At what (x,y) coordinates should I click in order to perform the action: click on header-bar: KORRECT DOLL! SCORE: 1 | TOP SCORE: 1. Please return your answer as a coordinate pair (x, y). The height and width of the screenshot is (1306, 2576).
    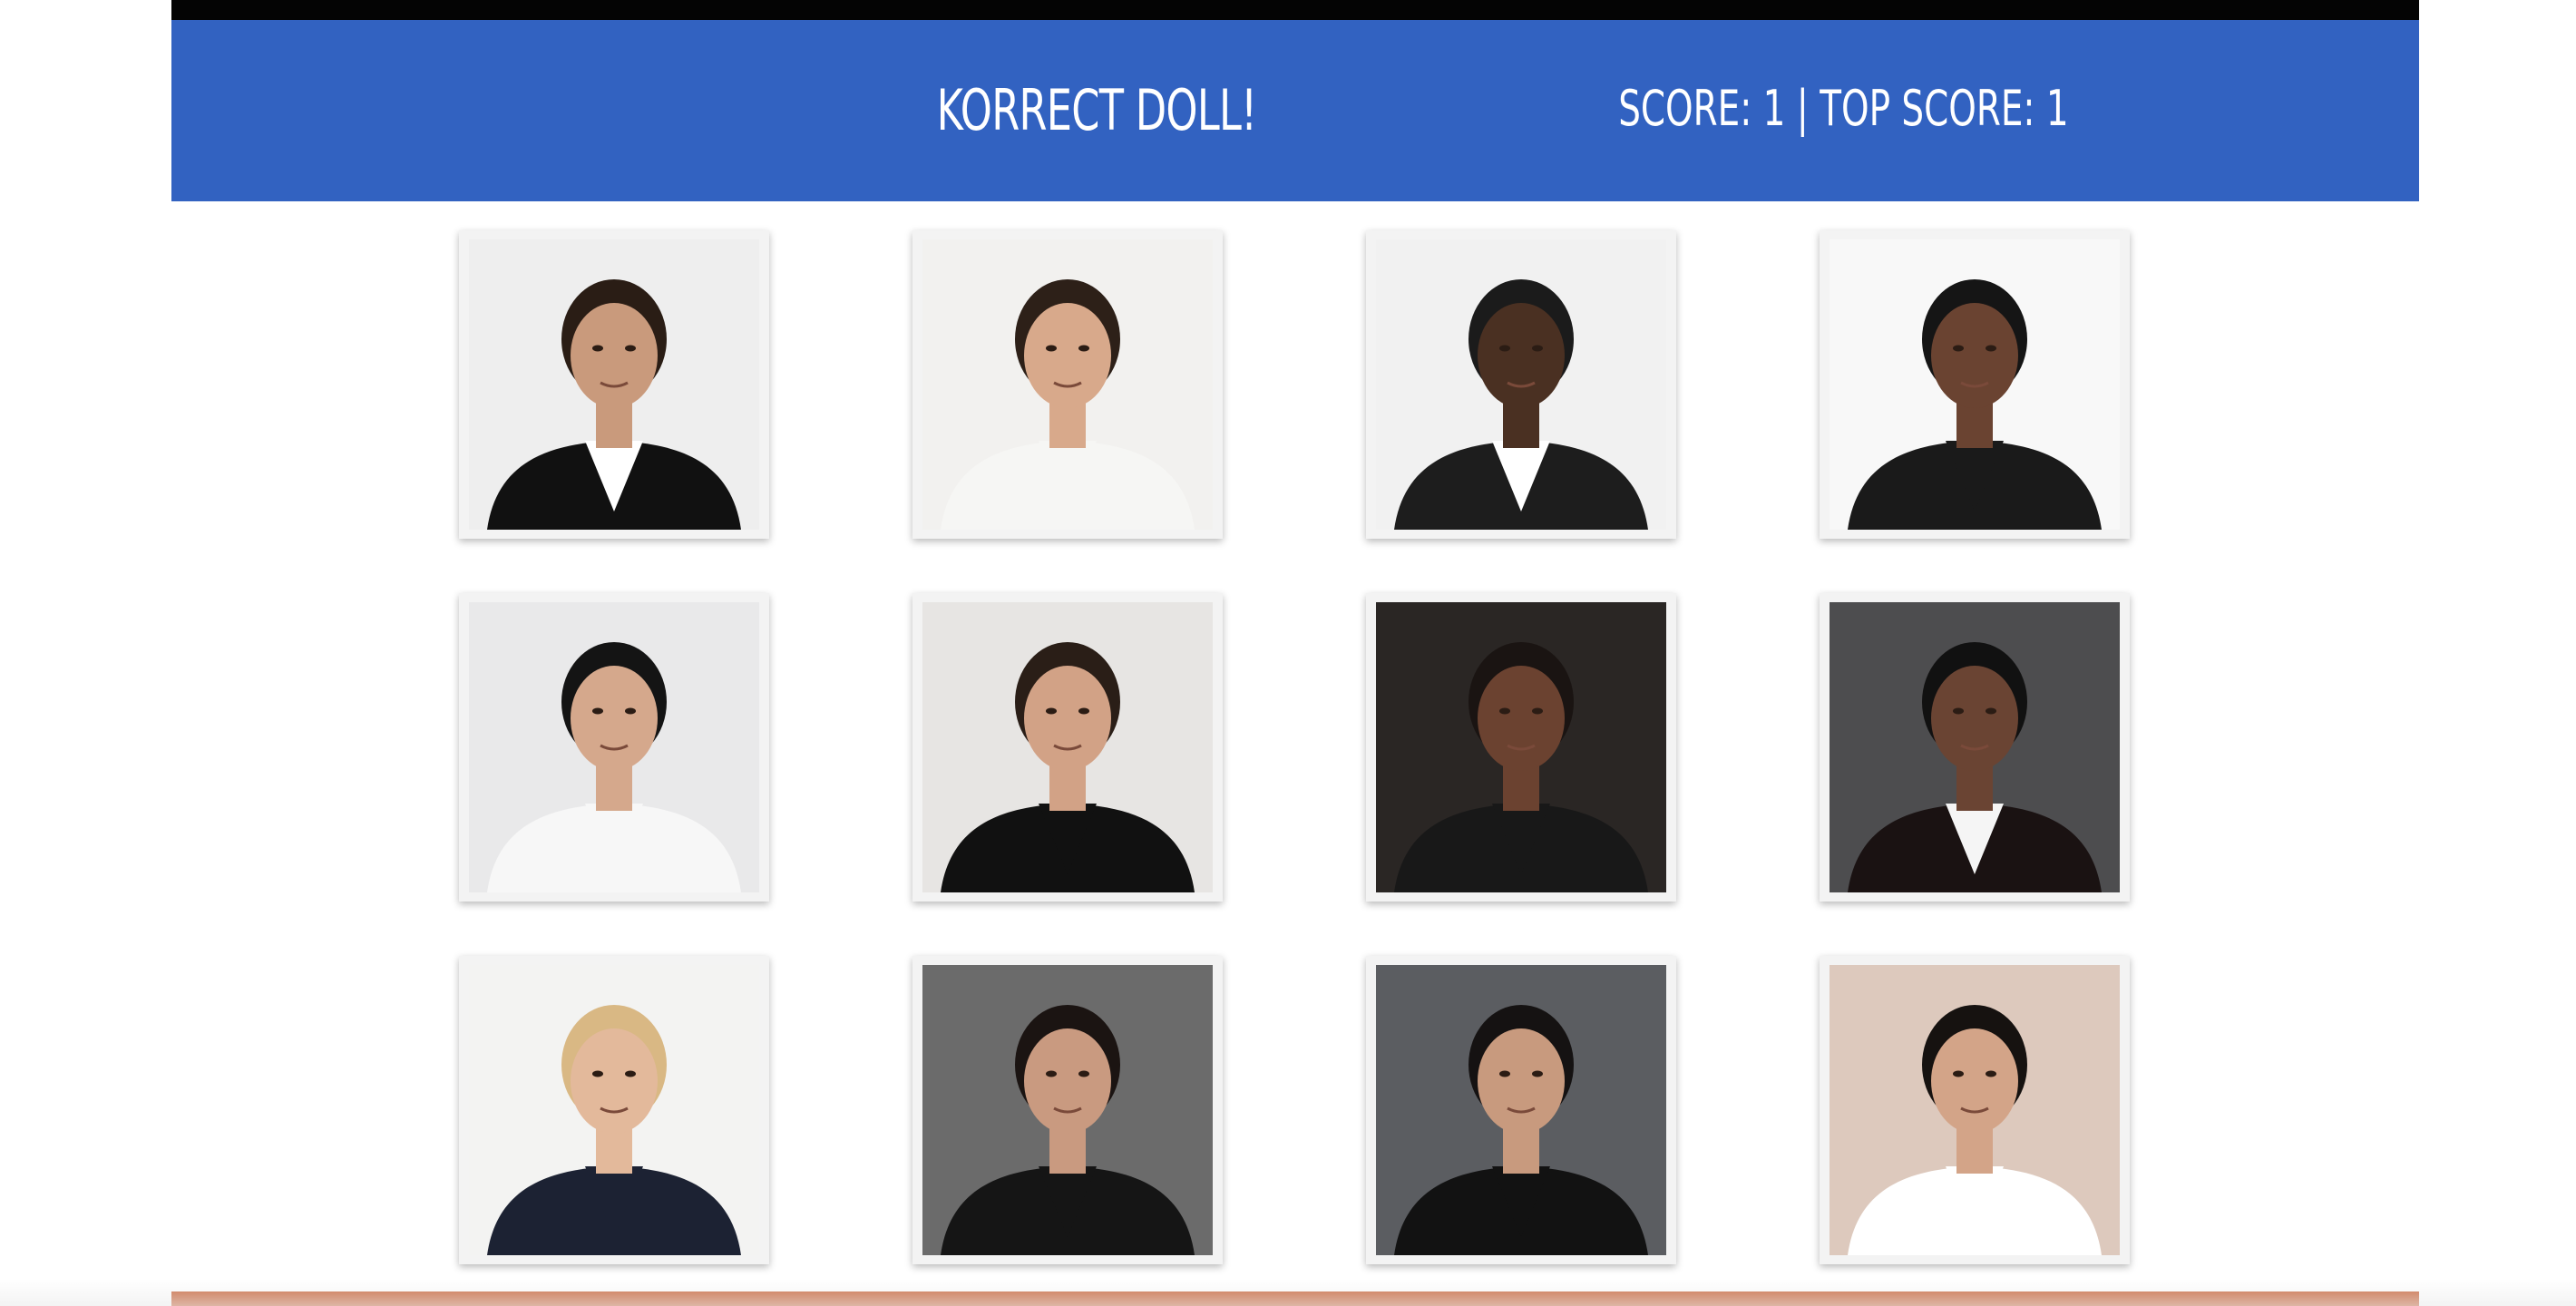
    Looking at the image, I should click on (1295, 110).